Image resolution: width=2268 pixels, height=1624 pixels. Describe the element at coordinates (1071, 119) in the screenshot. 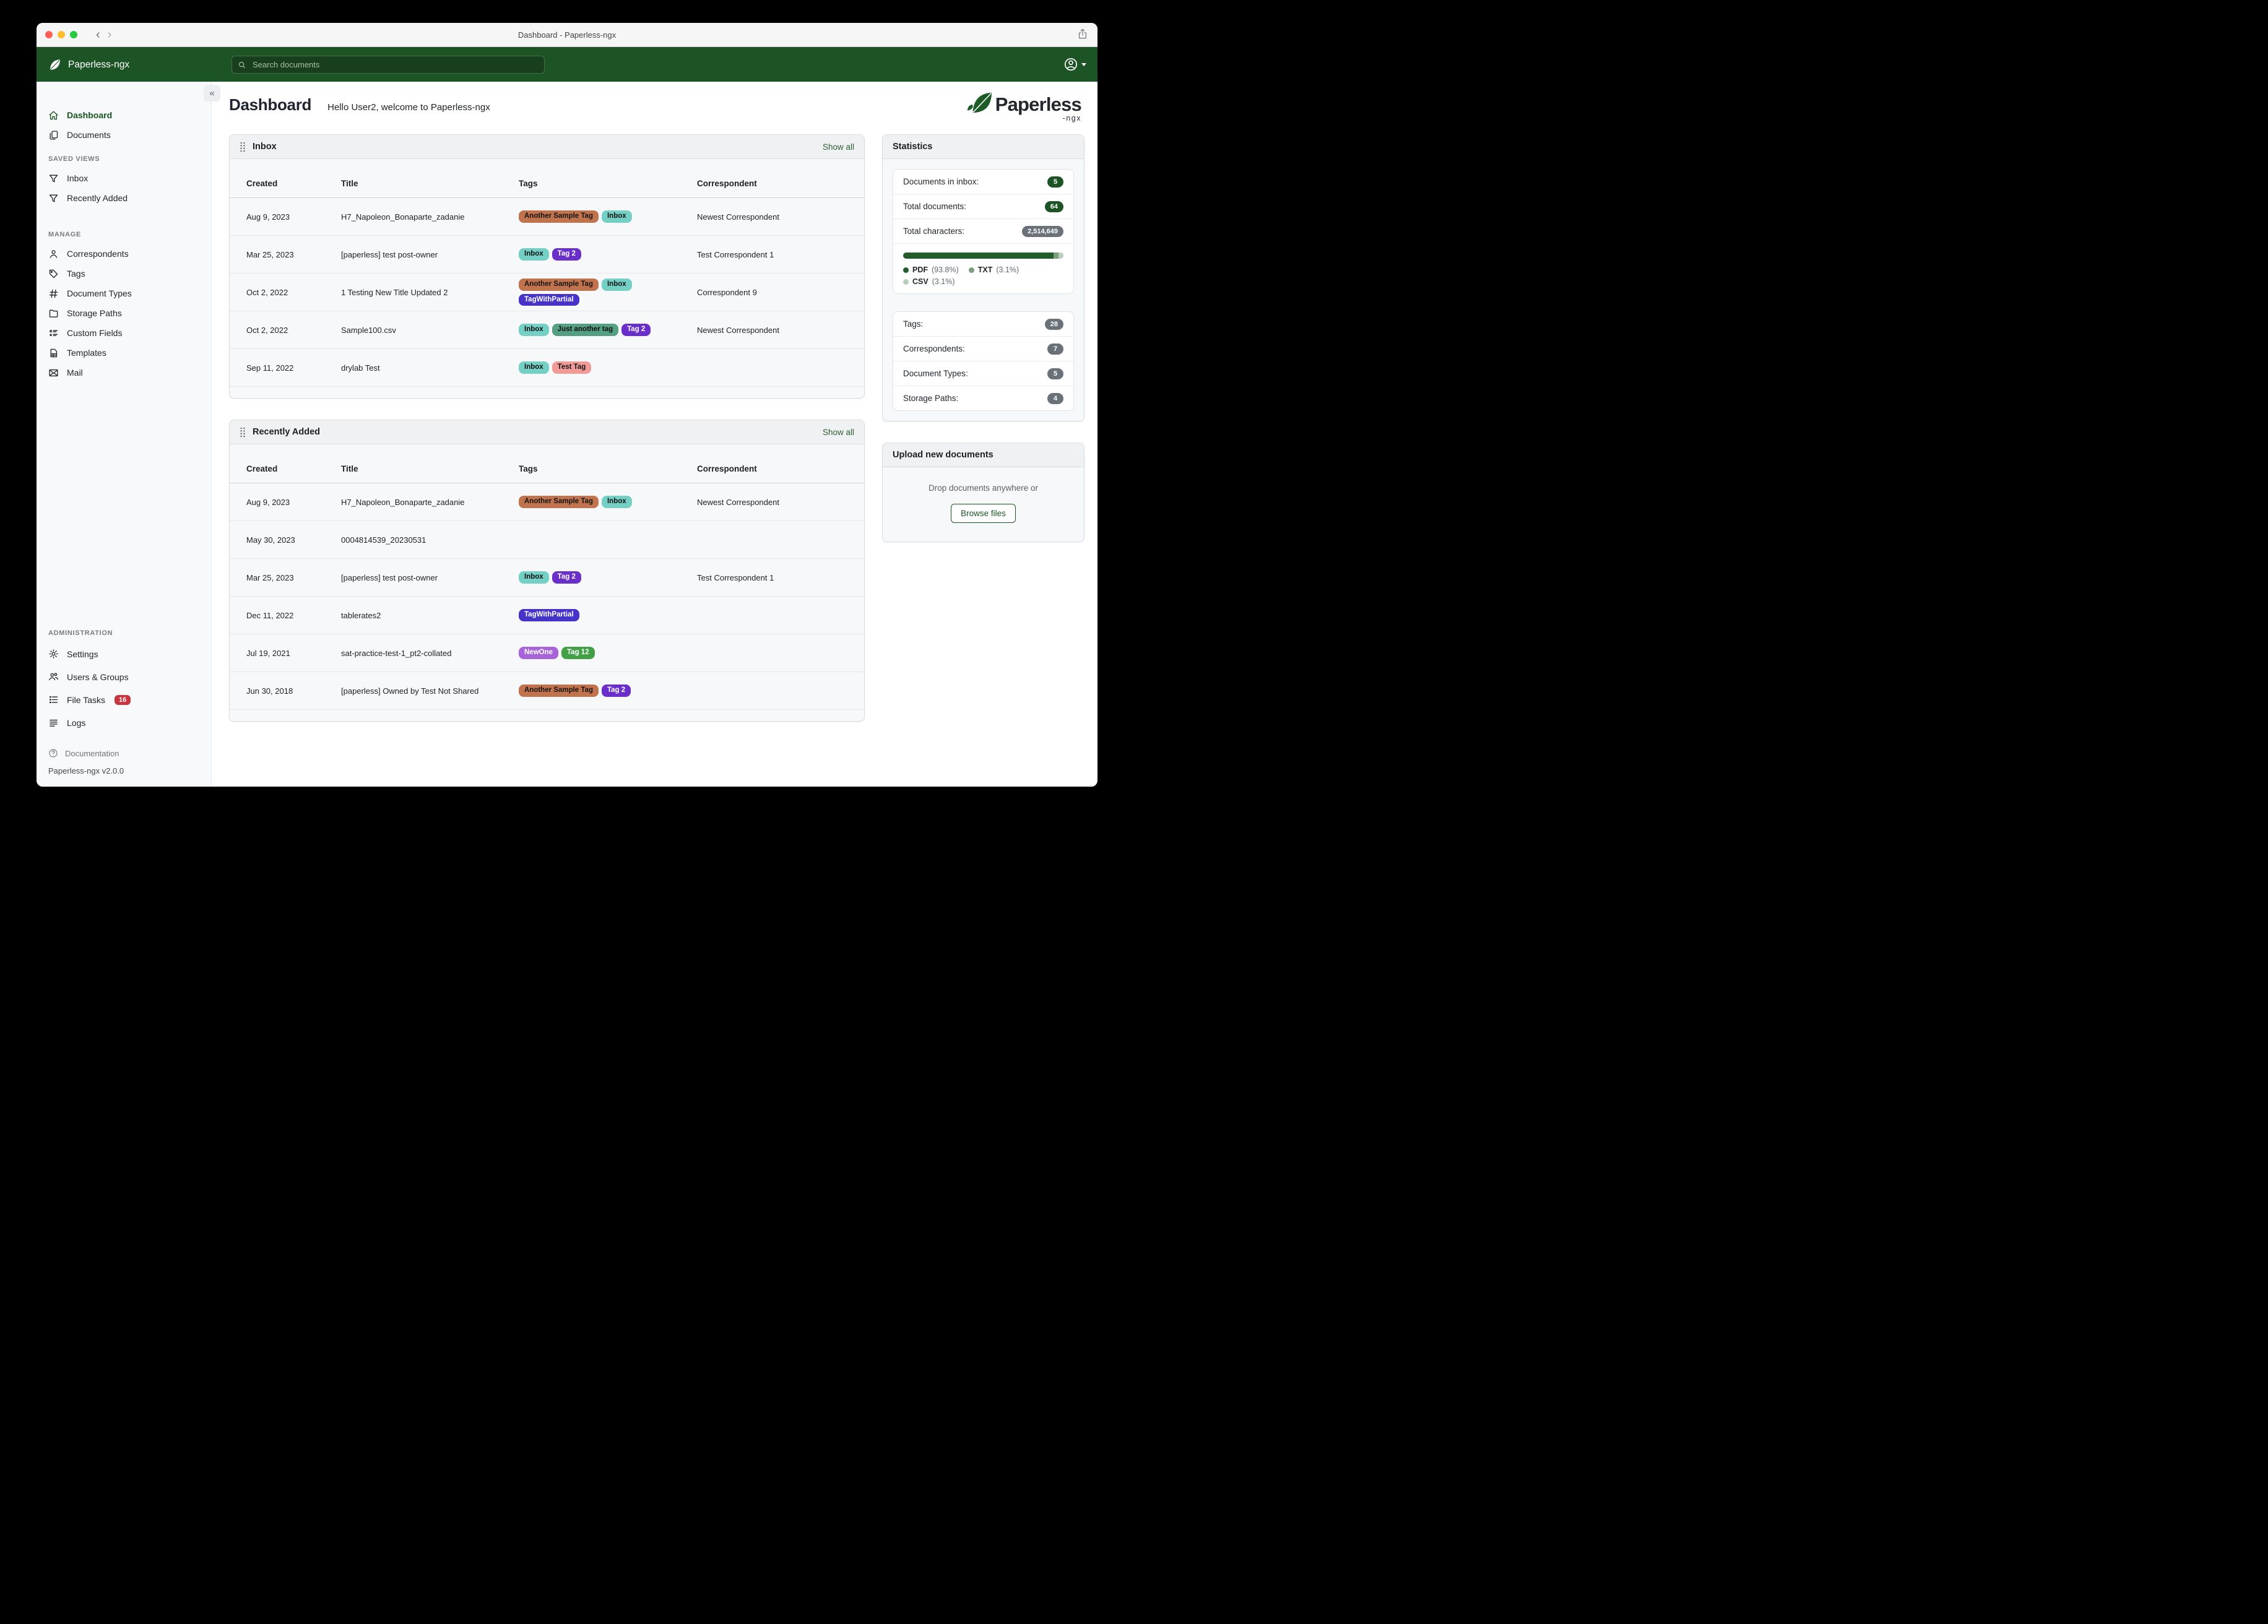

I see `logo-suffix: -ngx` at that location.